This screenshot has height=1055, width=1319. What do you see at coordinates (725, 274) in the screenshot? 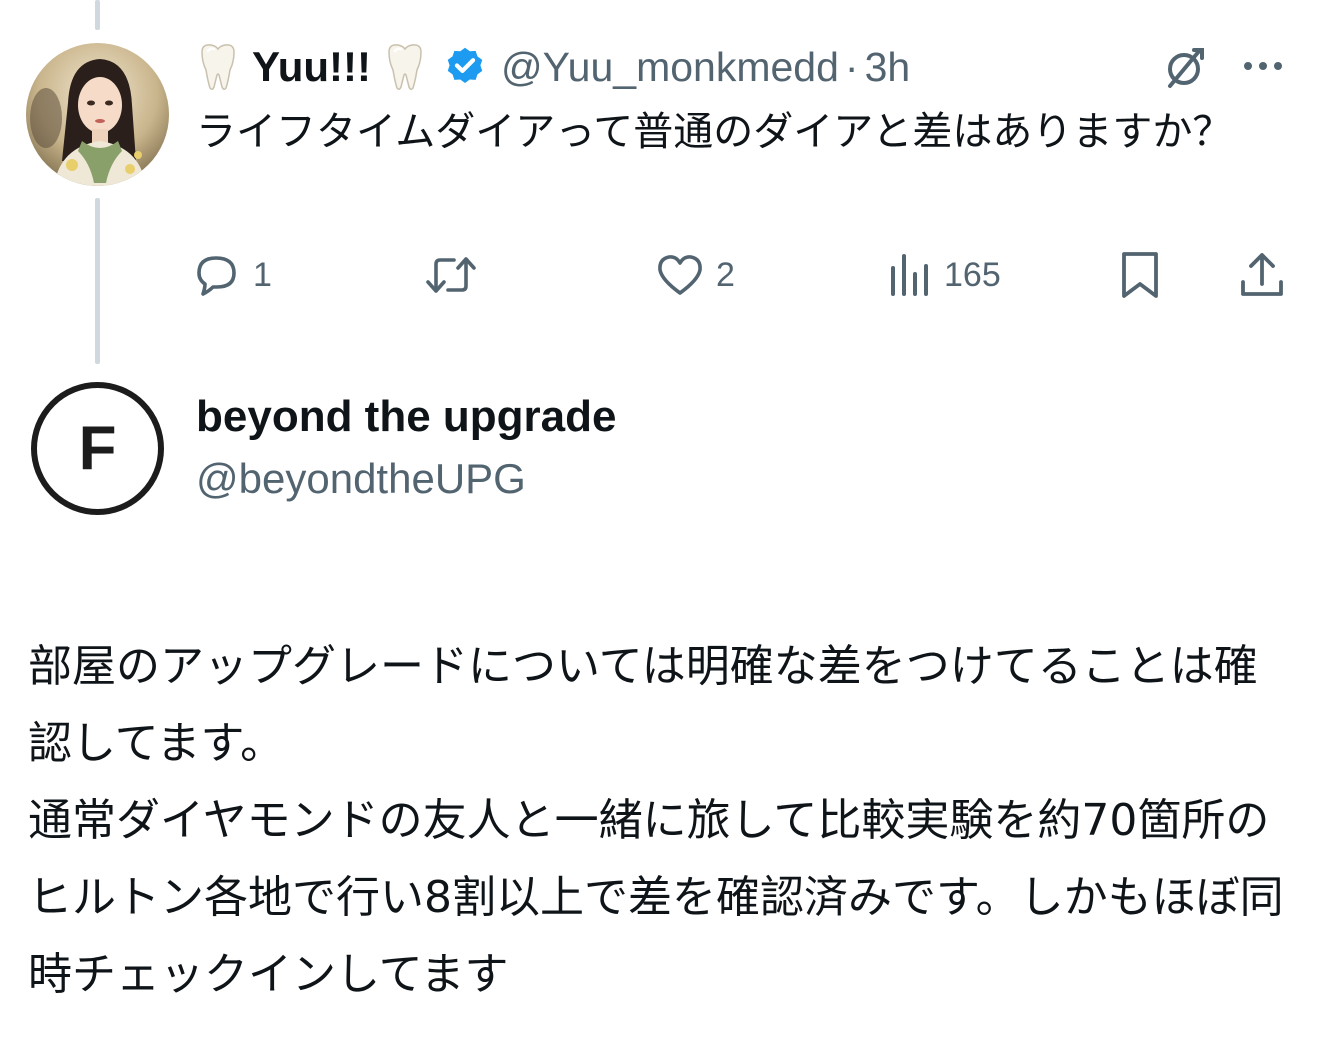
I see `like-count: 2` at bounding box center [725, 274].